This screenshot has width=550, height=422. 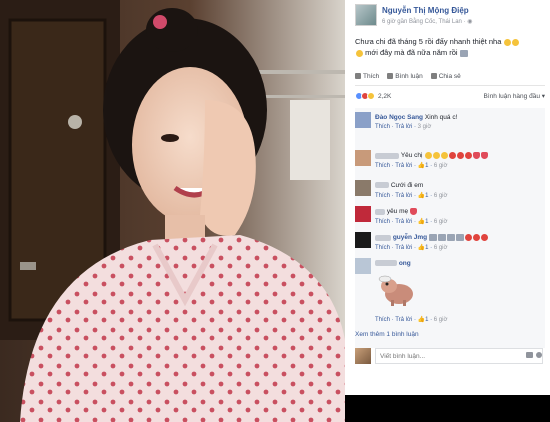 I want to click on commenter-name: Đào Ngọc Sang Xinh quá c!, so click(x=416, y=117).